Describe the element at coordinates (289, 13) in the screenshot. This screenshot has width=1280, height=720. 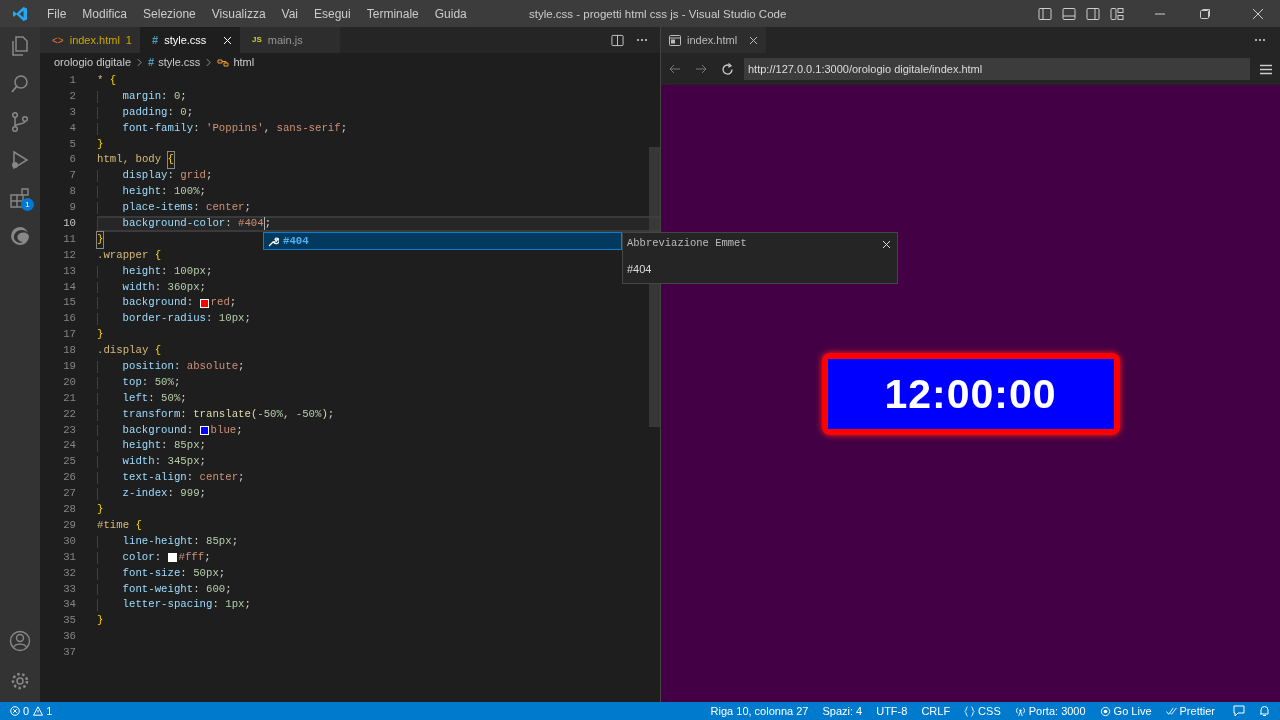
I see `menu-item: Vai` at that location.